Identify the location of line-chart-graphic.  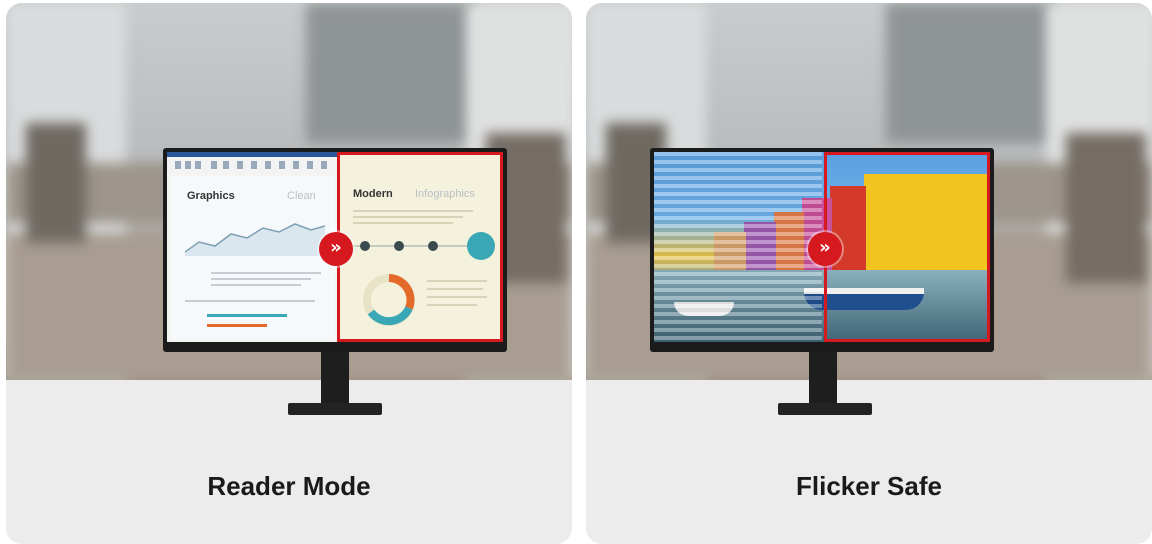
(255, 239).